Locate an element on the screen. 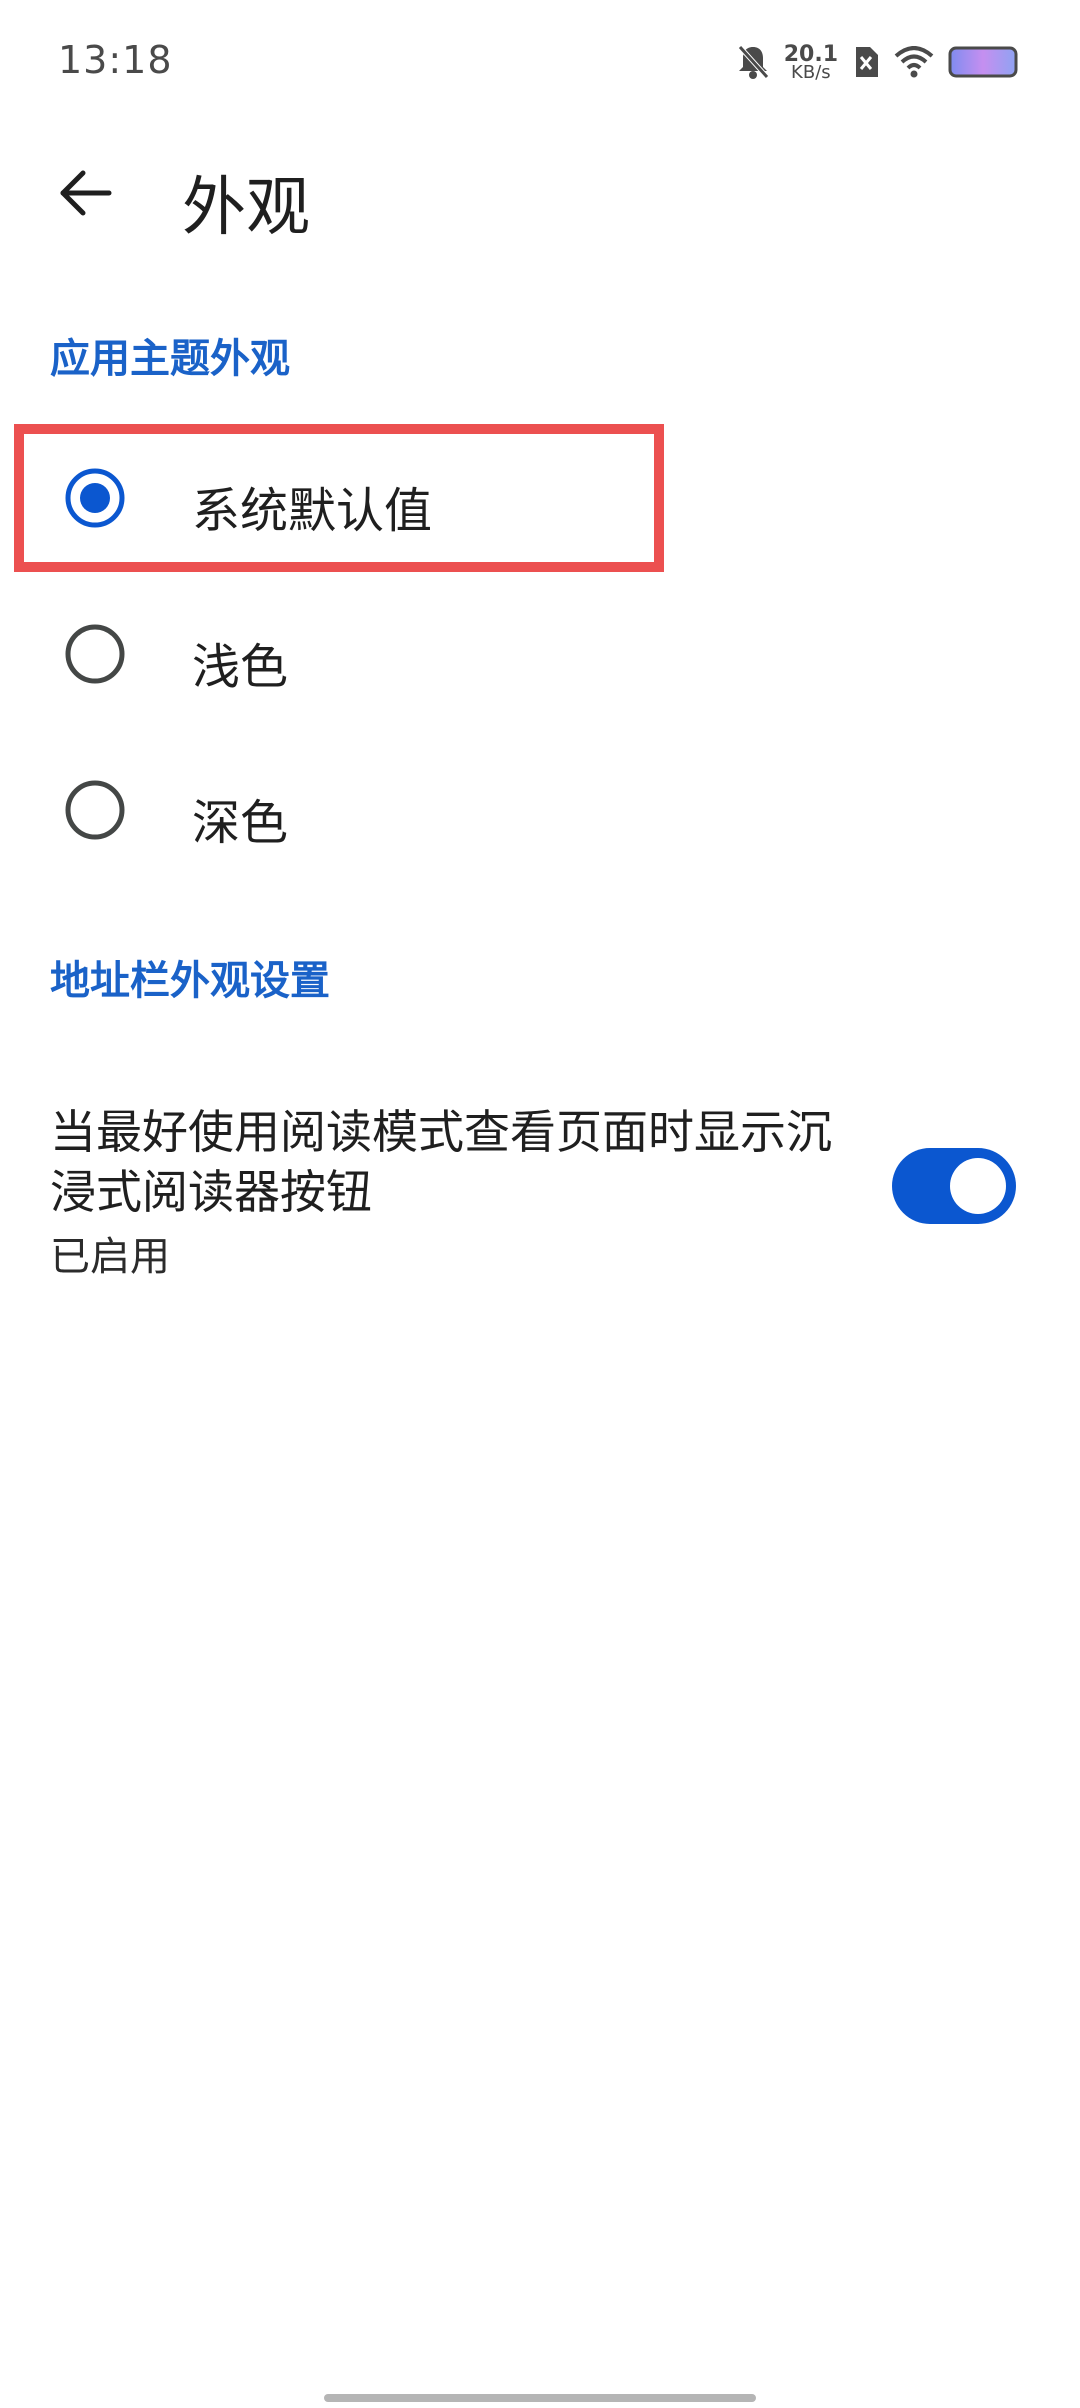 Image resolution: width=1080 pixels, height=2408 pixels. page-title: 外观 is located at coordinates (246, 208).